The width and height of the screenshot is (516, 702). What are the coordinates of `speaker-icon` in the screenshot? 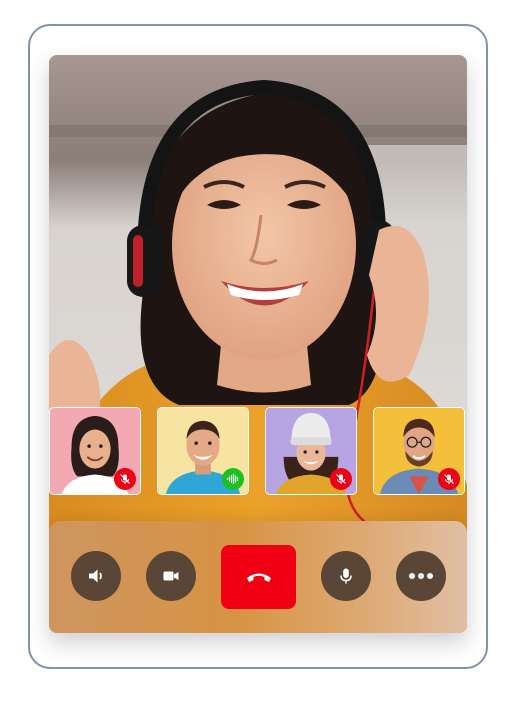 It's located at (95, 576).